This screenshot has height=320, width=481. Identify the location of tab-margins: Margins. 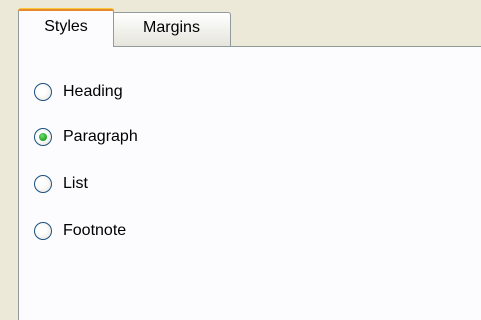
(171, 29).